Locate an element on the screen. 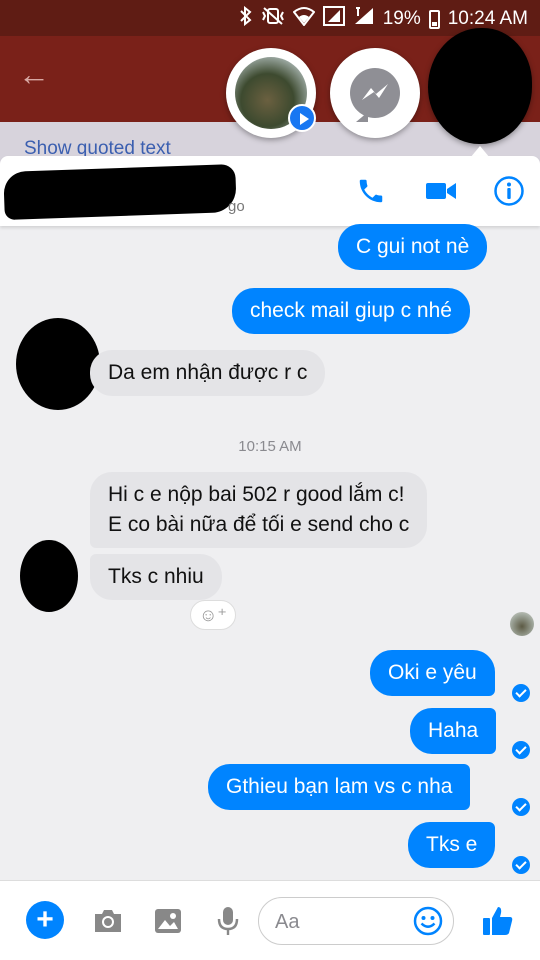 This screenshot has width=540, height=960. camera-icon is located at coordinates (108, 921).